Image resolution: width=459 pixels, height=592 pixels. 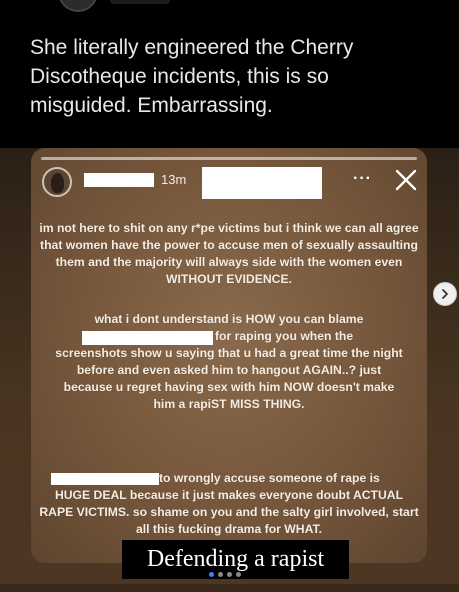 I want to click on carousel-indicator, so click(x=225, y=574).